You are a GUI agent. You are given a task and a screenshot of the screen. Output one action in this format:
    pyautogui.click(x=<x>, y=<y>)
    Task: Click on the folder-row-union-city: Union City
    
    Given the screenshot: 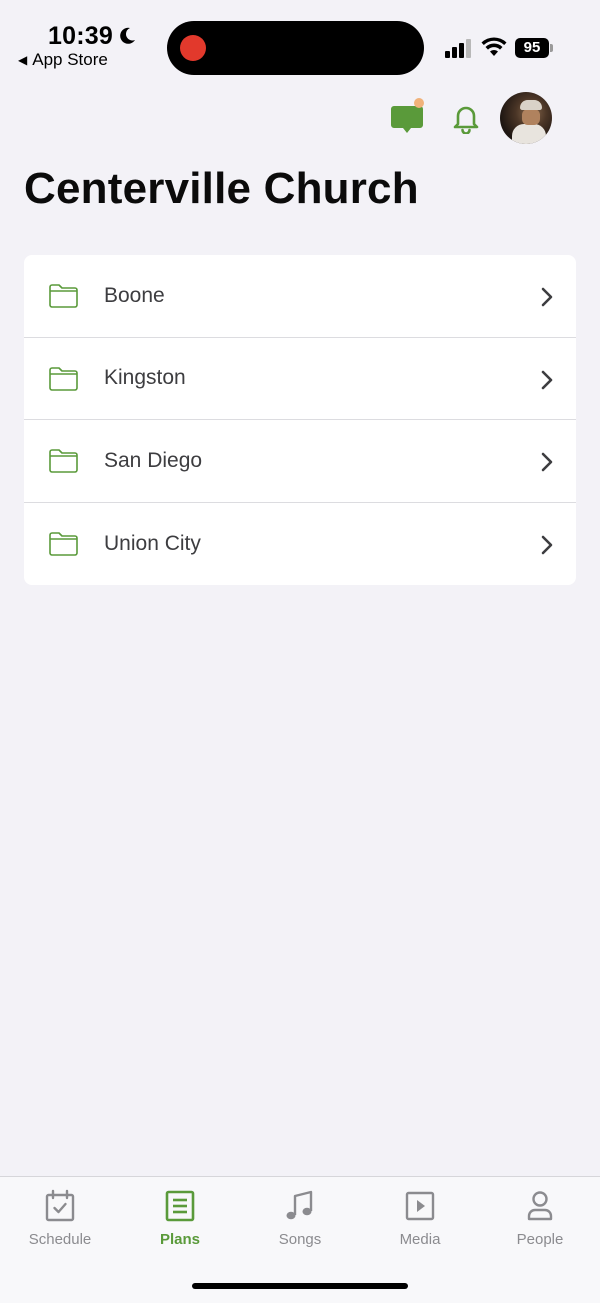 What is the action you would take?
    pyautogui.click(x=300, y=544)
    